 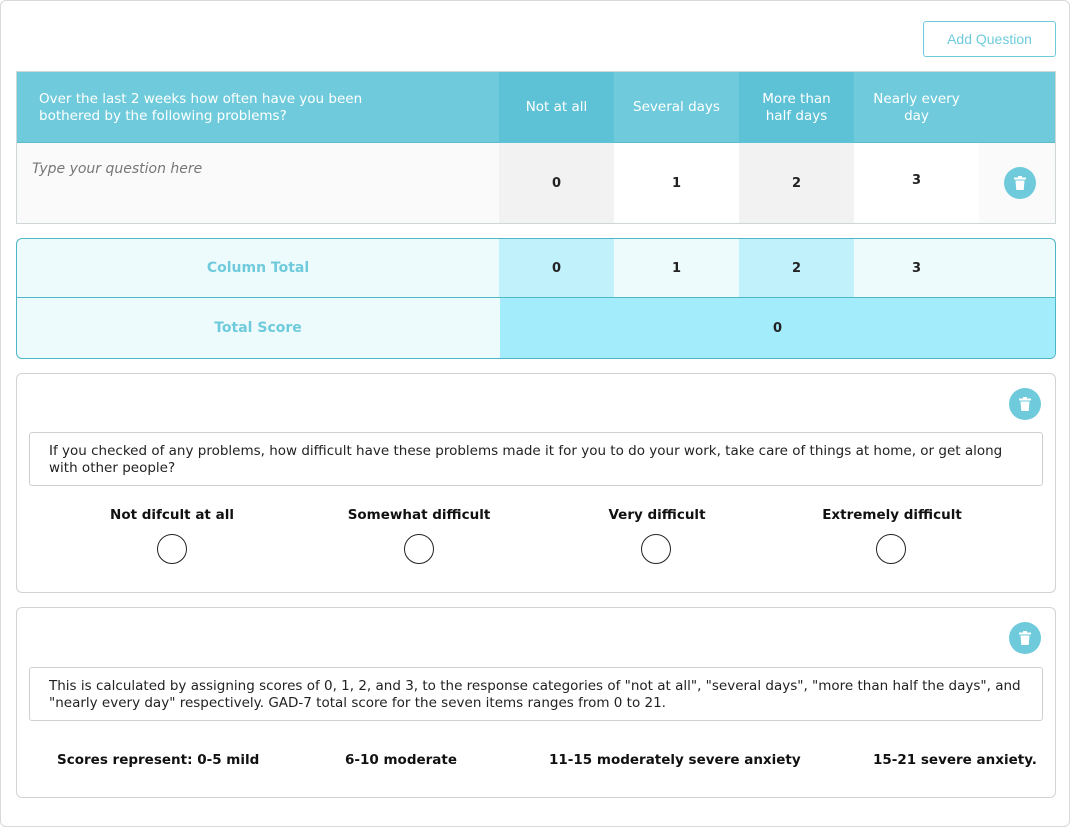 I want to click on score-range-label: 11-15 moderately severe anxiety, so click(x=675, y=760).